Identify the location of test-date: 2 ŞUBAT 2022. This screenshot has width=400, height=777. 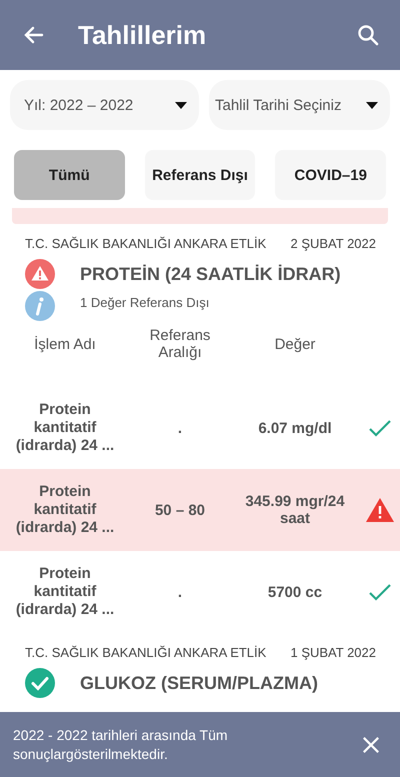
(333, 243).